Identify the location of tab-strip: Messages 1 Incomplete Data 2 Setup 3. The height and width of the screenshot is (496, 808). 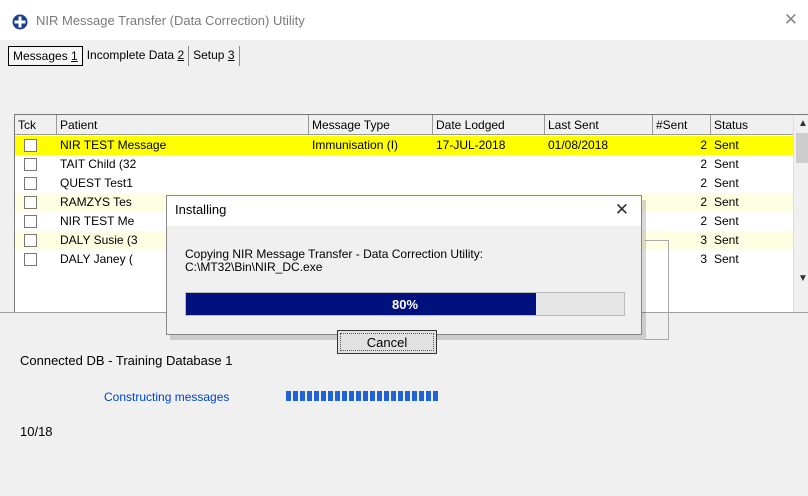
(124, 56).